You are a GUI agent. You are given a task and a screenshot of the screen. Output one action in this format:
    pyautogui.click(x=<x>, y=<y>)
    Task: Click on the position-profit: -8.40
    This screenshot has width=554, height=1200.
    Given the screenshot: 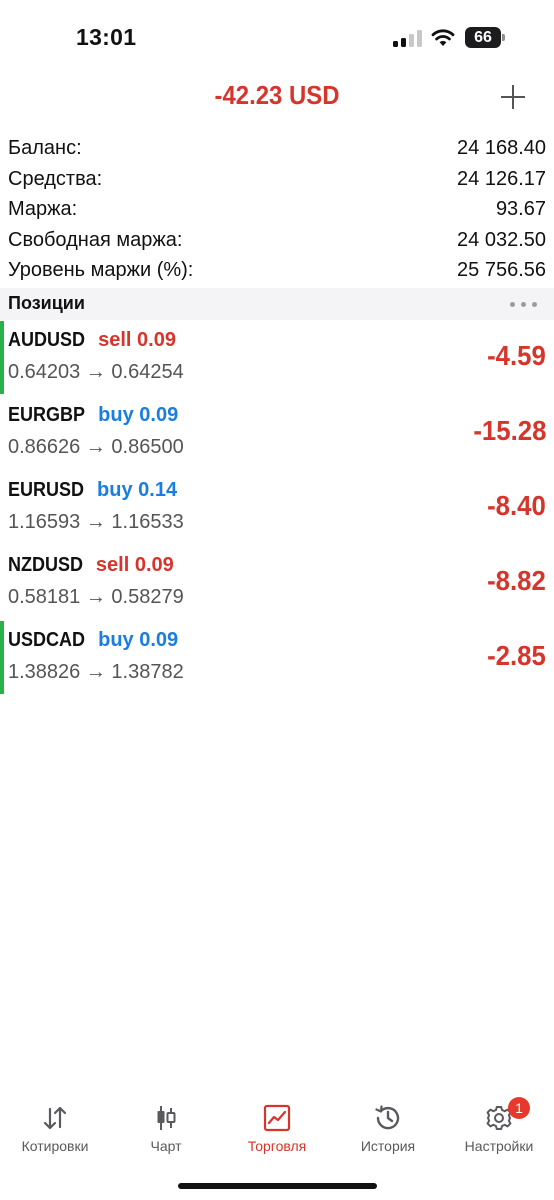 What is the action you would take?
    pyautogui.click(x=516, y=505)
    